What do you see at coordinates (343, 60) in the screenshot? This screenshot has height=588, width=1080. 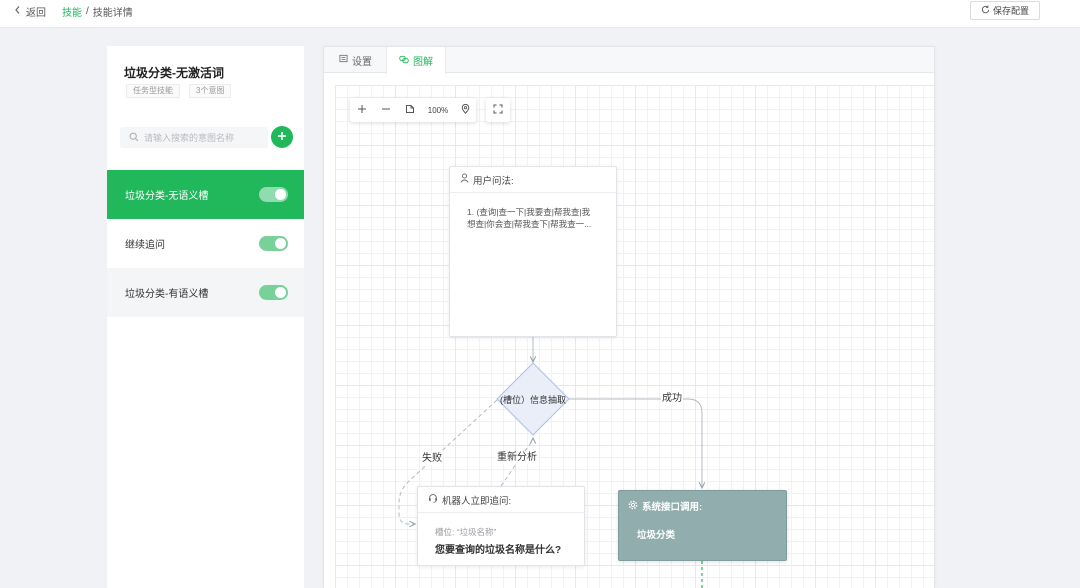 I see `settings-icon` at bounding box center [343, 60].